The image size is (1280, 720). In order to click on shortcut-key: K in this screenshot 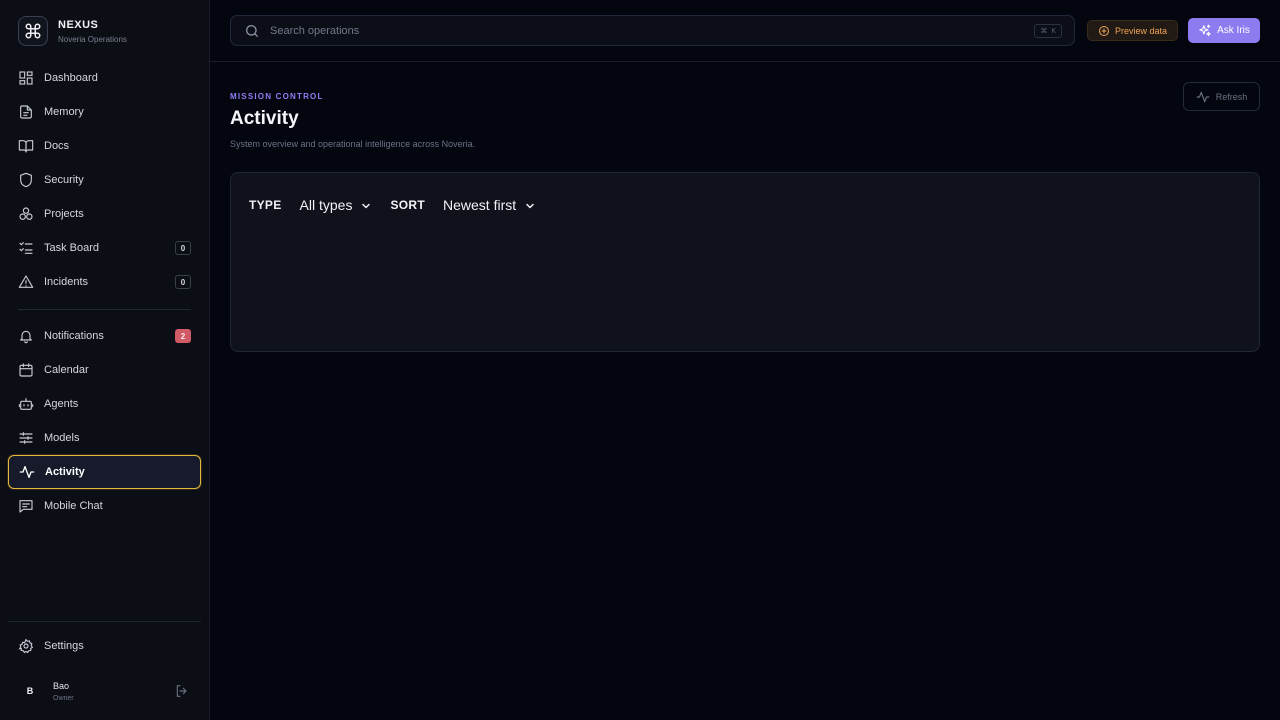, I will do `click(1053, 31)`.